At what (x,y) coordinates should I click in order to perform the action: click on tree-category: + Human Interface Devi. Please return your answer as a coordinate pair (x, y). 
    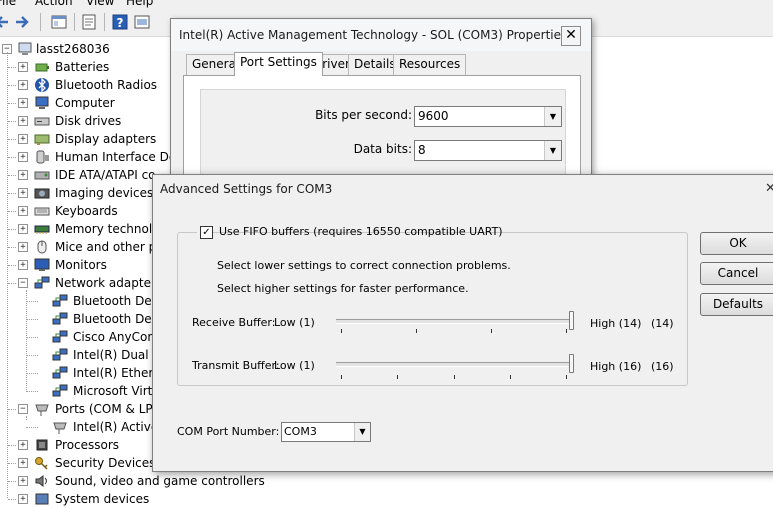
    Looking at the image, I should click on (93, 157).